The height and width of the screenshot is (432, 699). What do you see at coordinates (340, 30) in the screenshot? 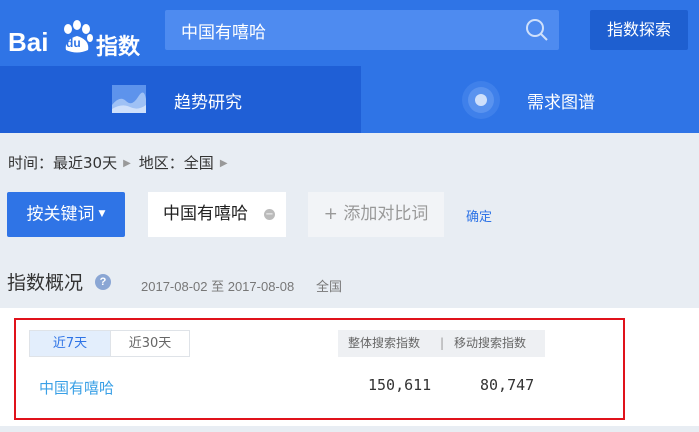
I see `search-input` at bounding box center [340, 30].